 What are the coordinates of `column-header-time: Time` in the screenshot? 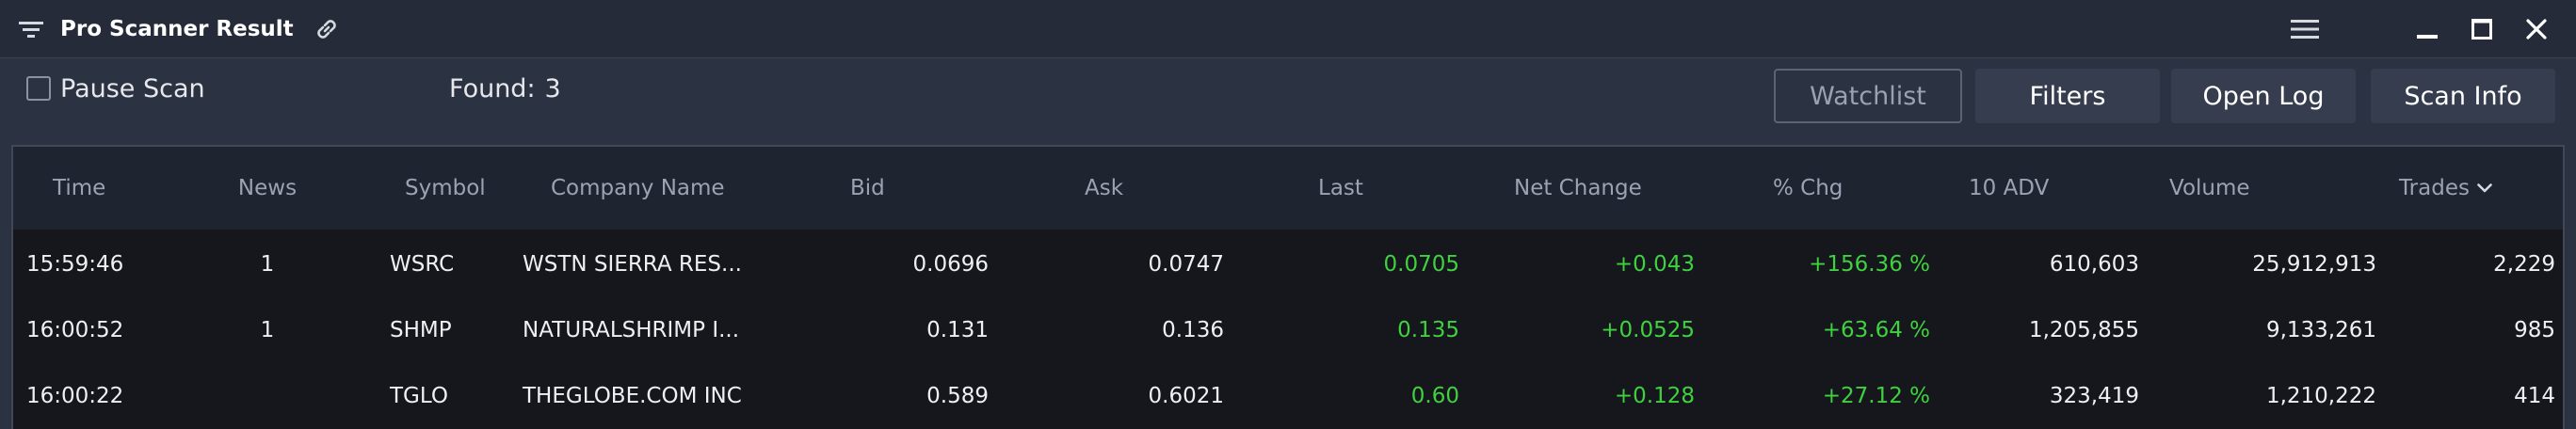 It's located at (79, 188).